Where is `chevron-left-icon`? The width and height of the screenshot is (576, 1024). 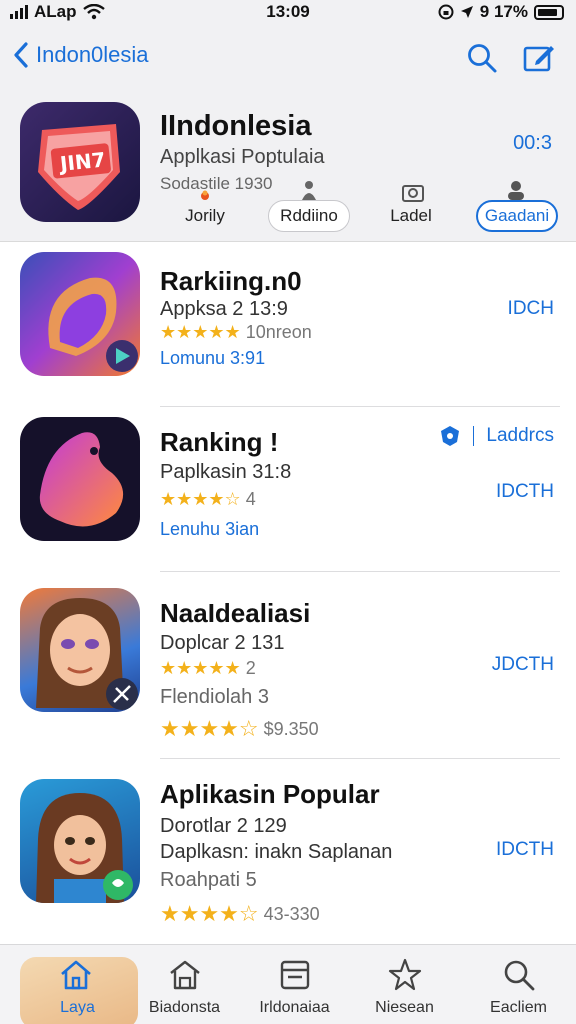
chevron-left-icon is located at coordinates (21, 55).